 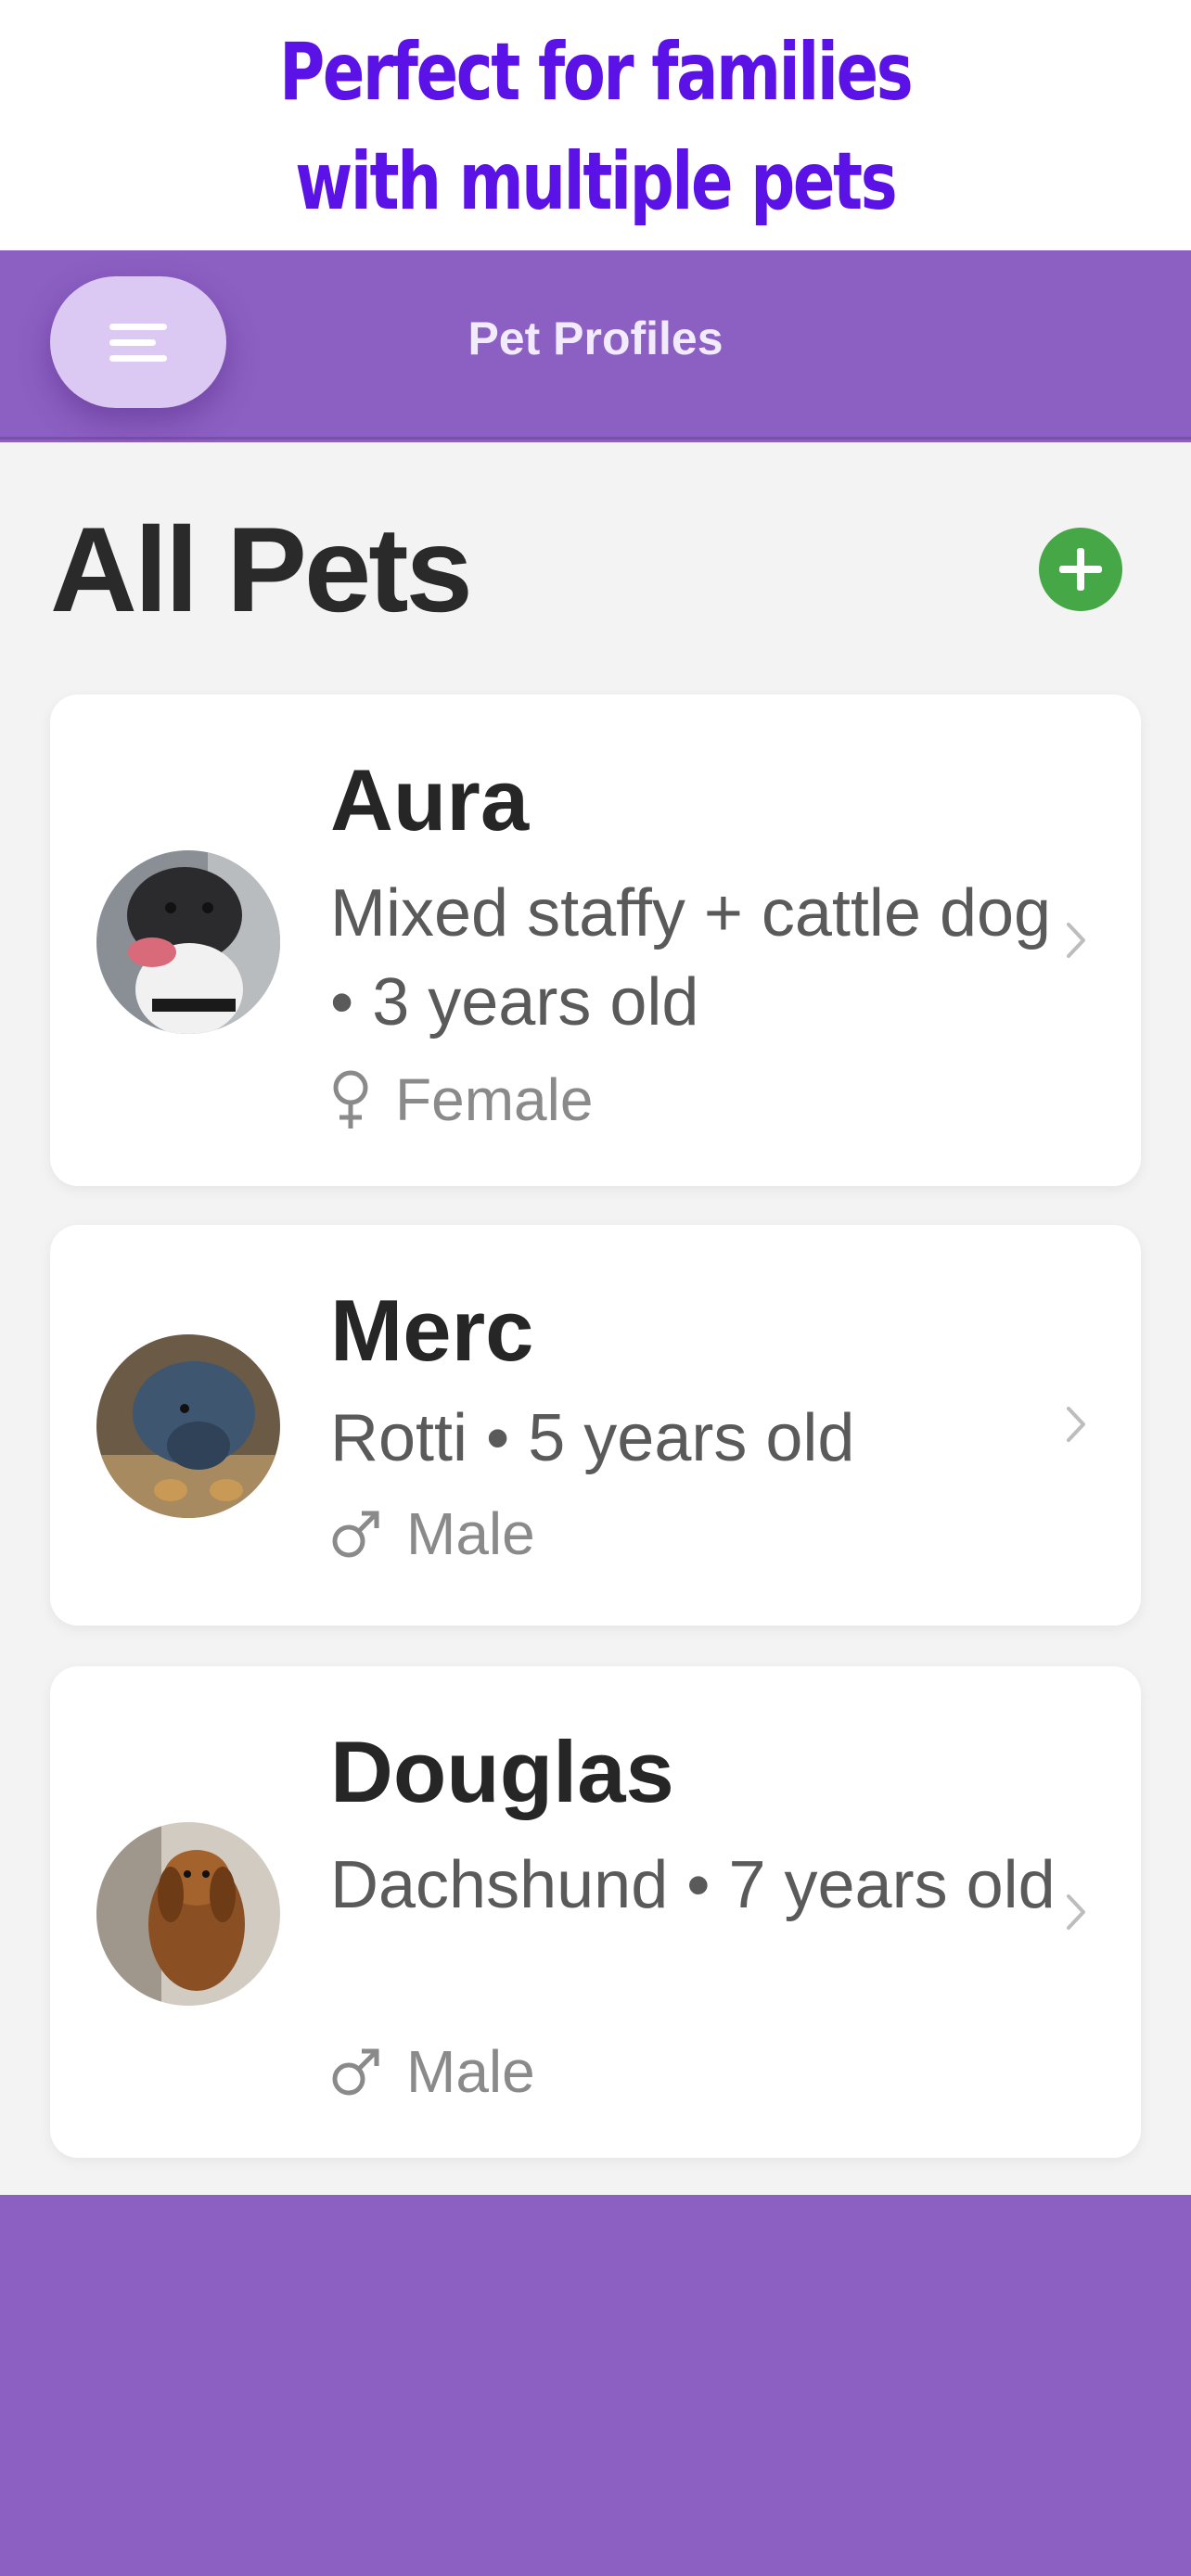 I want to click on nav-title: Pet Profiles, so click(x=595, y=338).